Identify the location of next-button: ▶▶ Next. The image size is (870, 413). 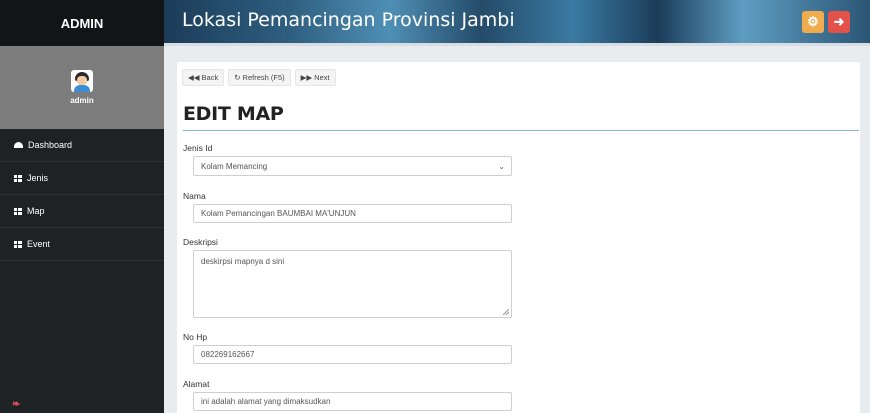
(315, 77).